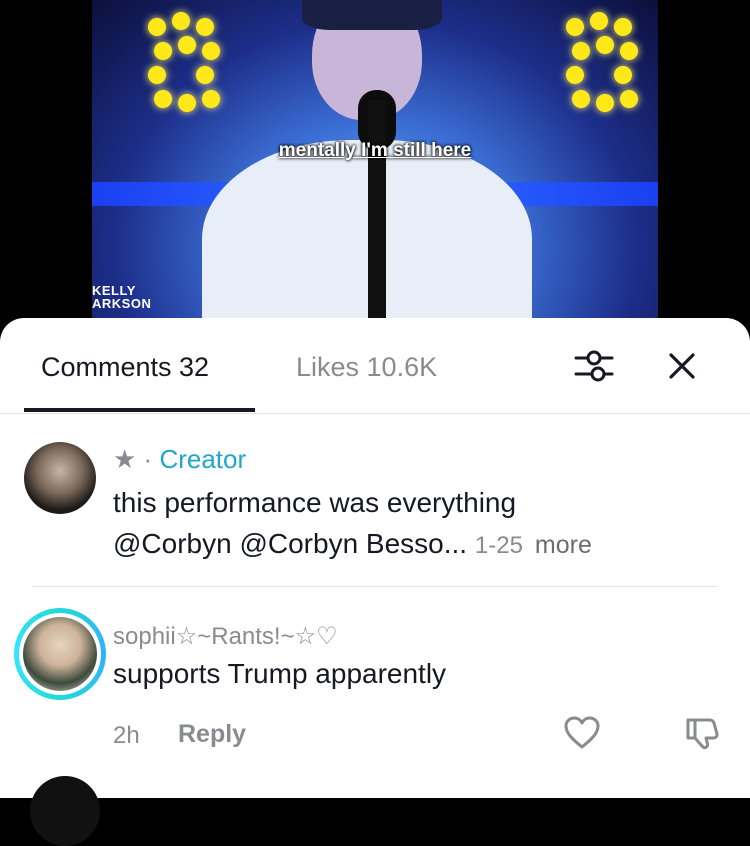 The width and height of the screenshot is (750, 846). I want to click on mic-stand, so click(377, 215).